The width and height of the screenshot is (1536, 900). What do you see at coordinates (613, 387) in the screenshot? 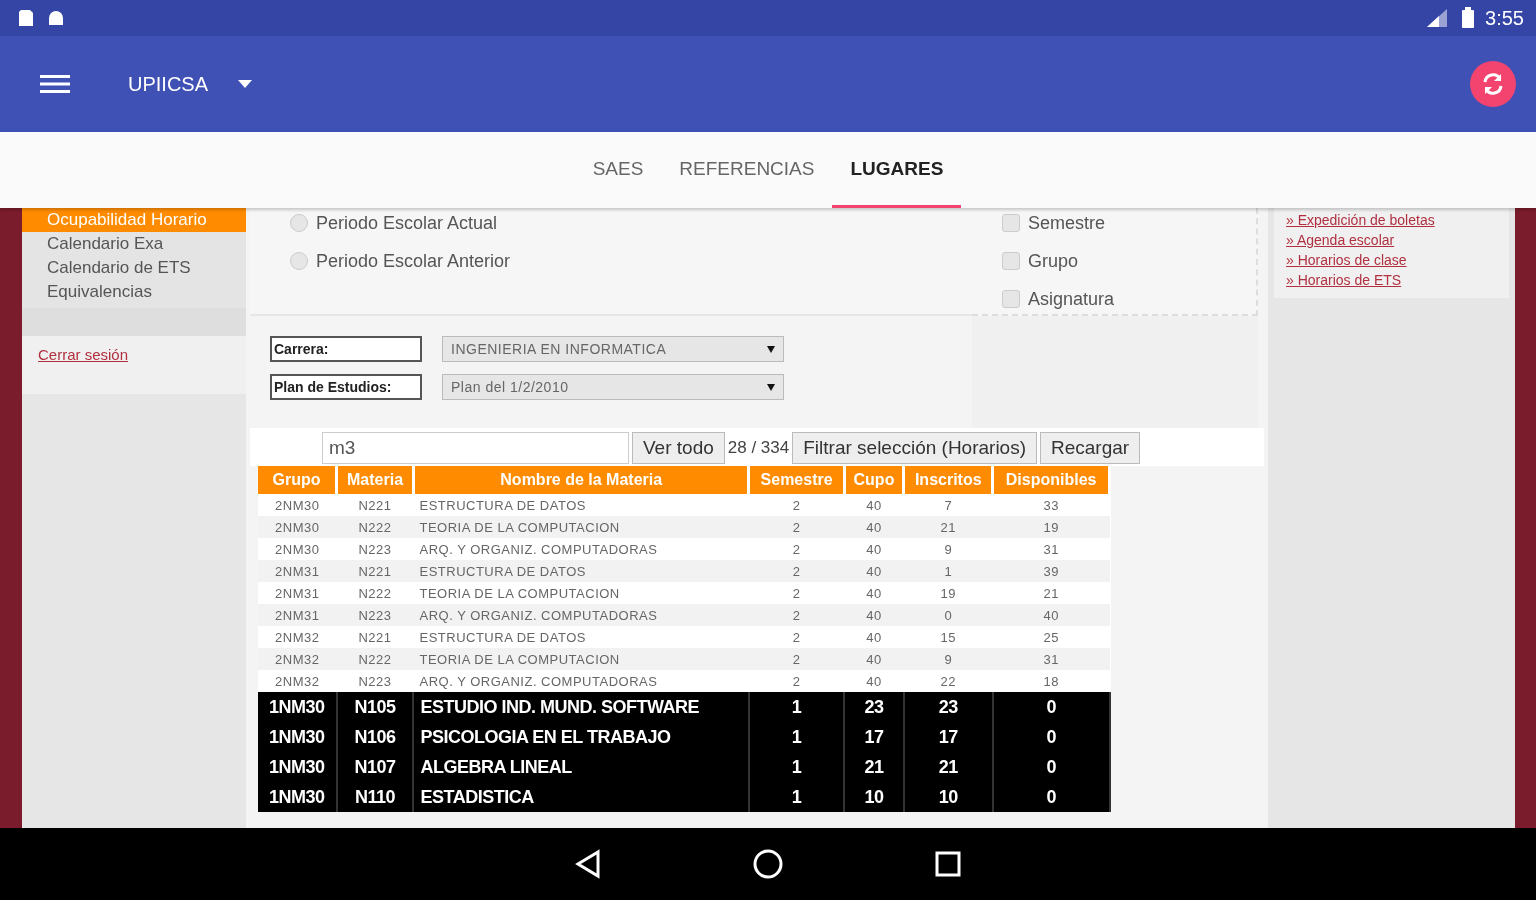
I see `dropdown: Plan del 1/2/2010` at bounding box center [613, 387].